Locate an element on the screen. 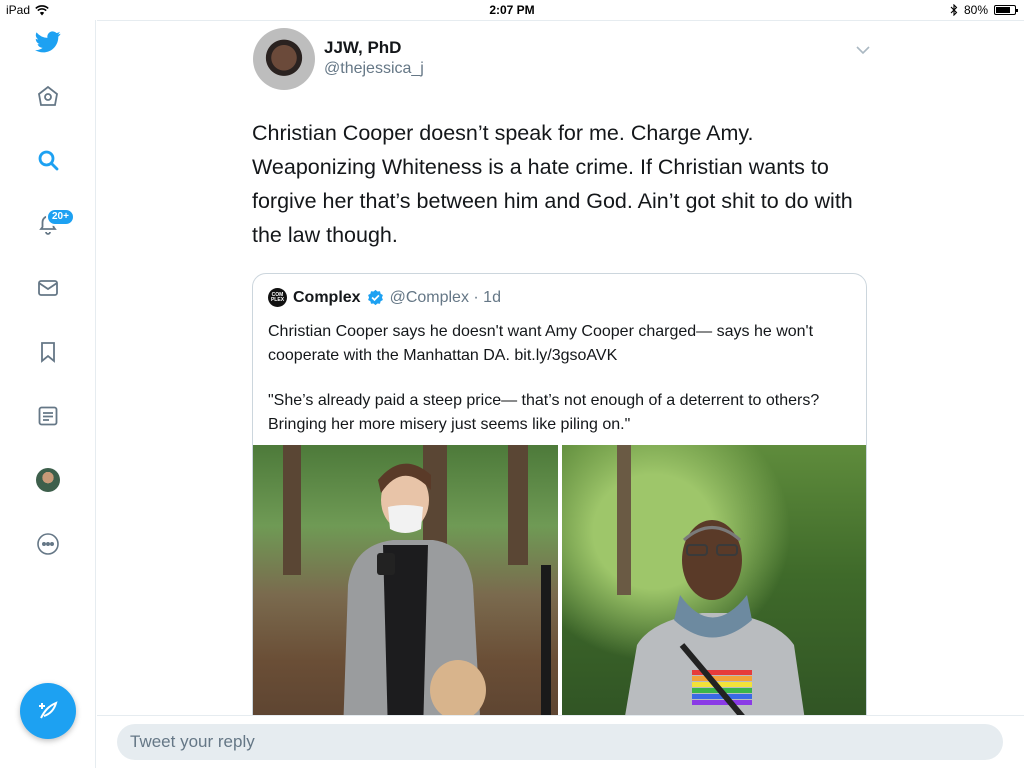 This screenshot has width=1024, height=768. header-divider is located at coordinates (560, 20).